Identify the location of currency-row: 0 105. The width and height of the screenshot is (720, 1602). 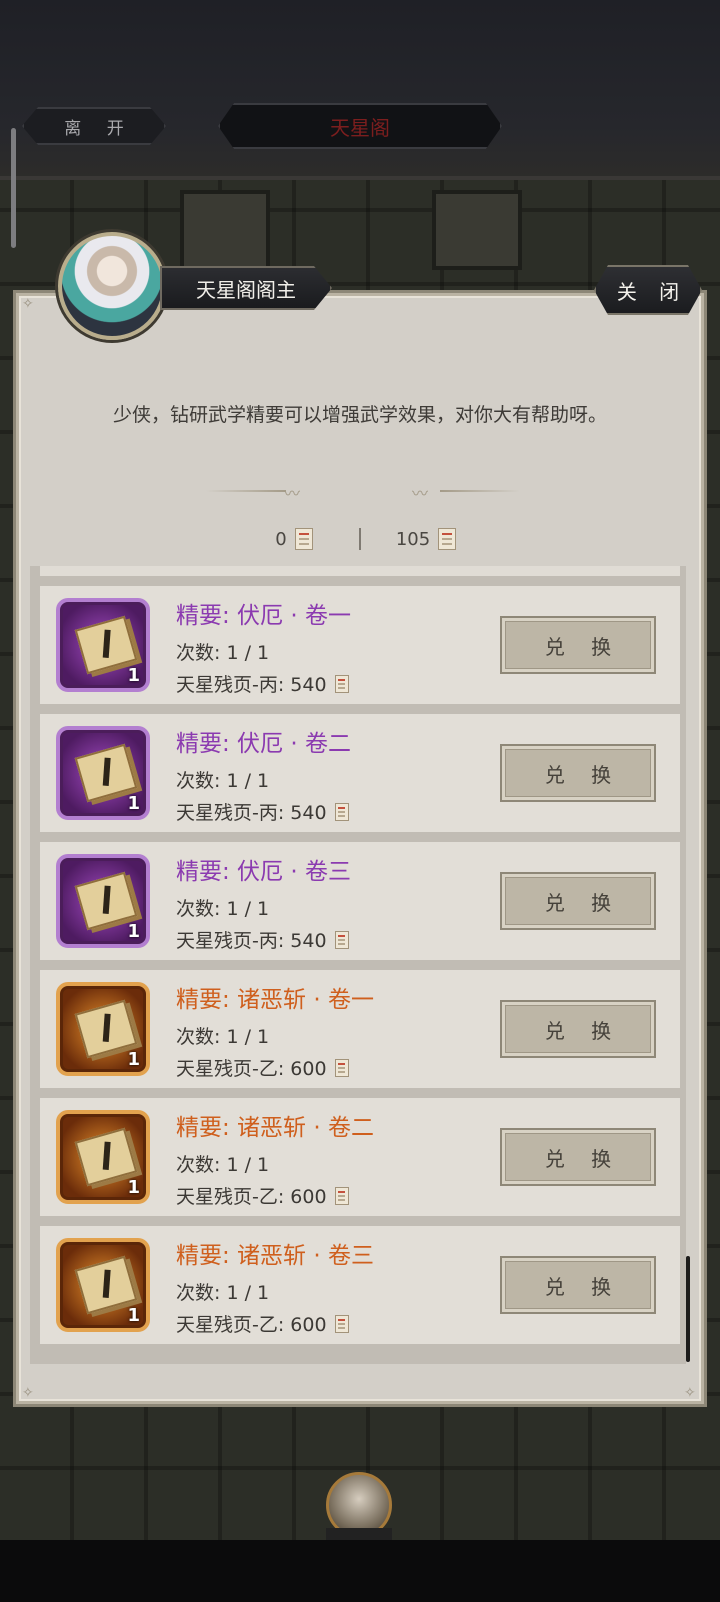
(360, 539).